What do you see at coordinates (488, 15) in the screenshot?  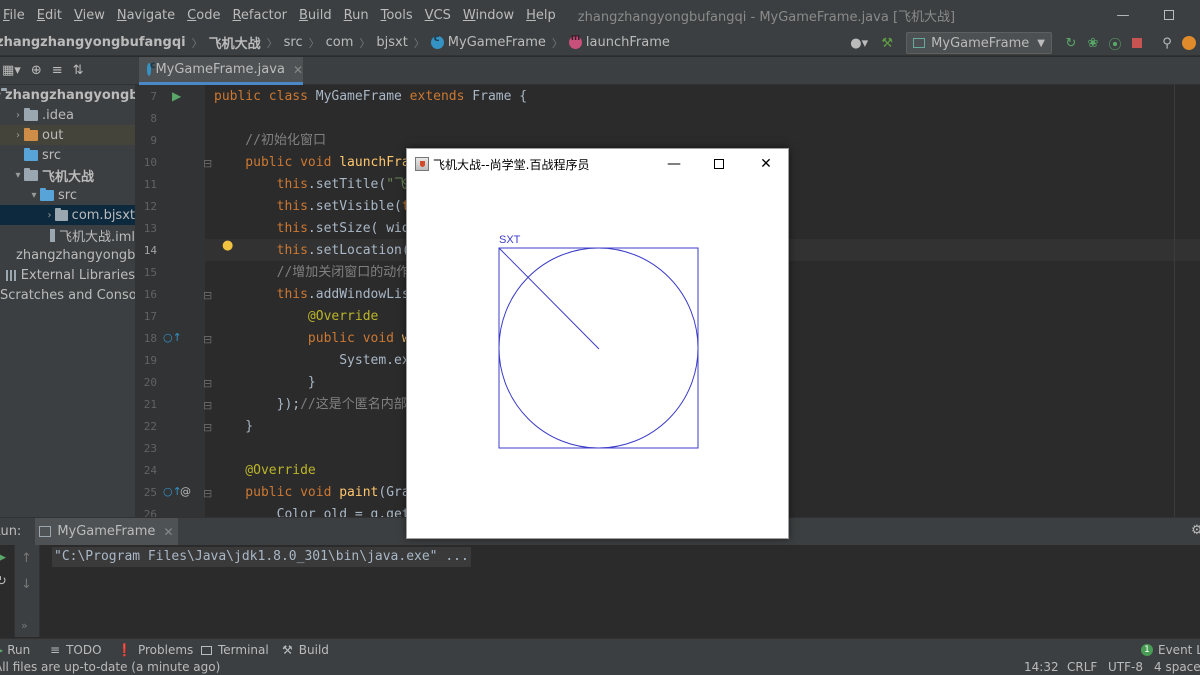 I see `menu-window: Window` at bounding box center [488, 15].